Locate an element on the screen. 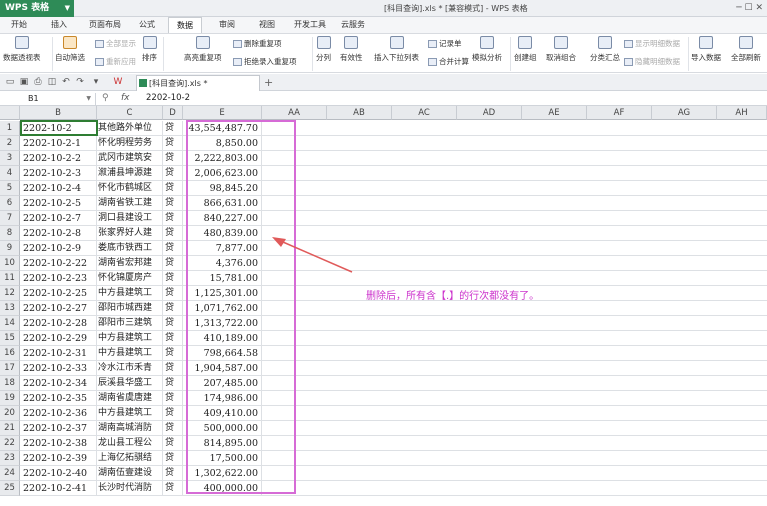  row-header: 6 is located at coordinates (10, 203).